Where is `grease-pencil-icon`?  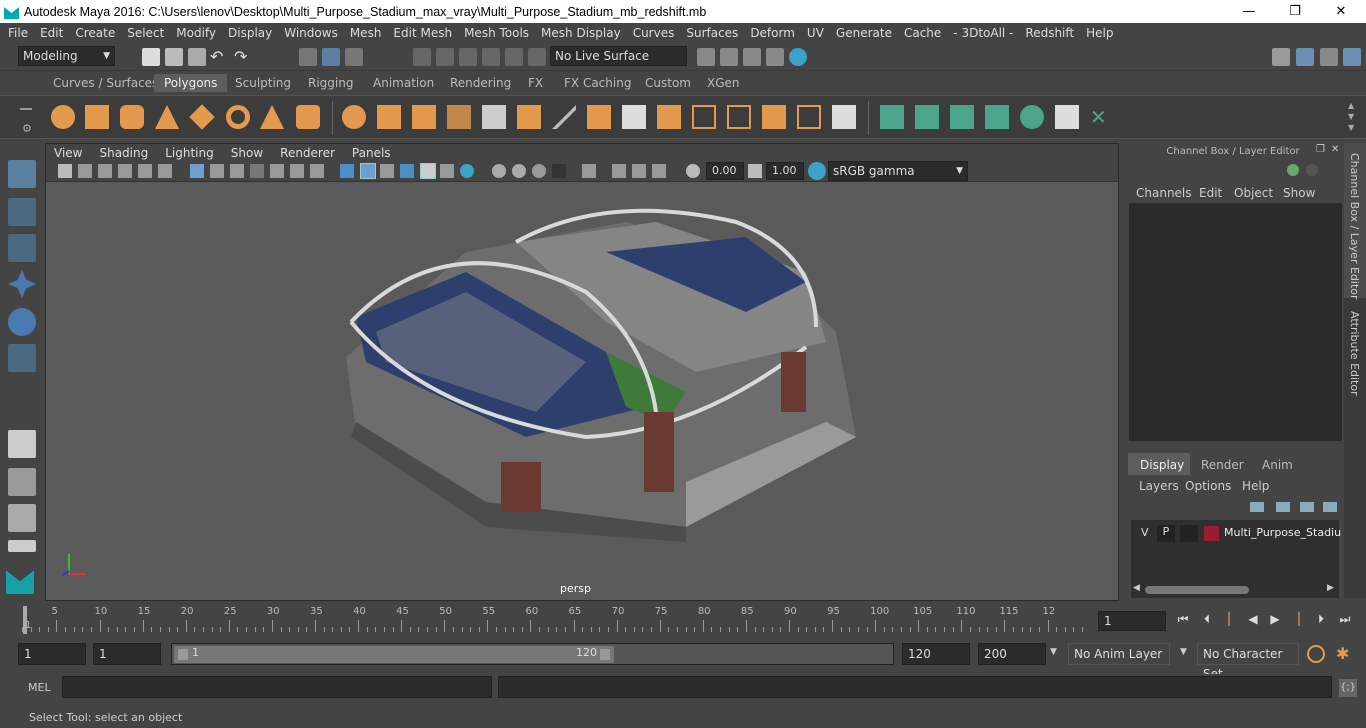 grease-pencil-icon is located at coordinates (165, 171).